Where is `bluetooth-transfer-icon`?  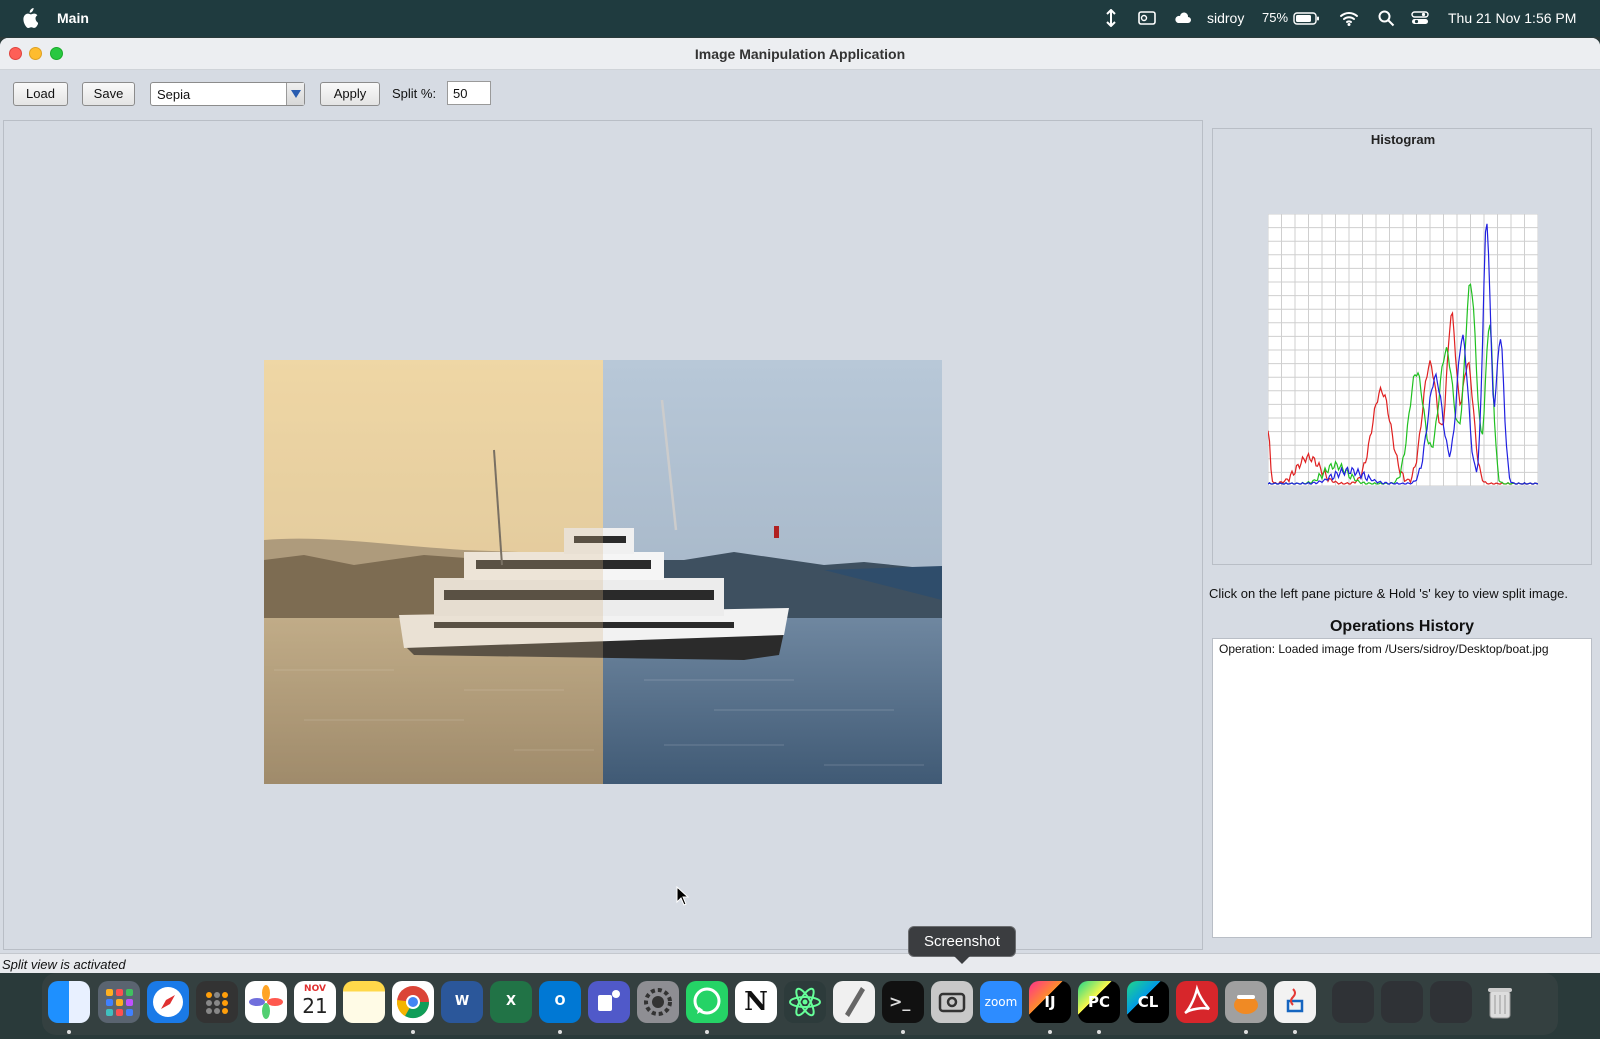 bluetooth-transfer-icon is located at coordinates (1111, 18).